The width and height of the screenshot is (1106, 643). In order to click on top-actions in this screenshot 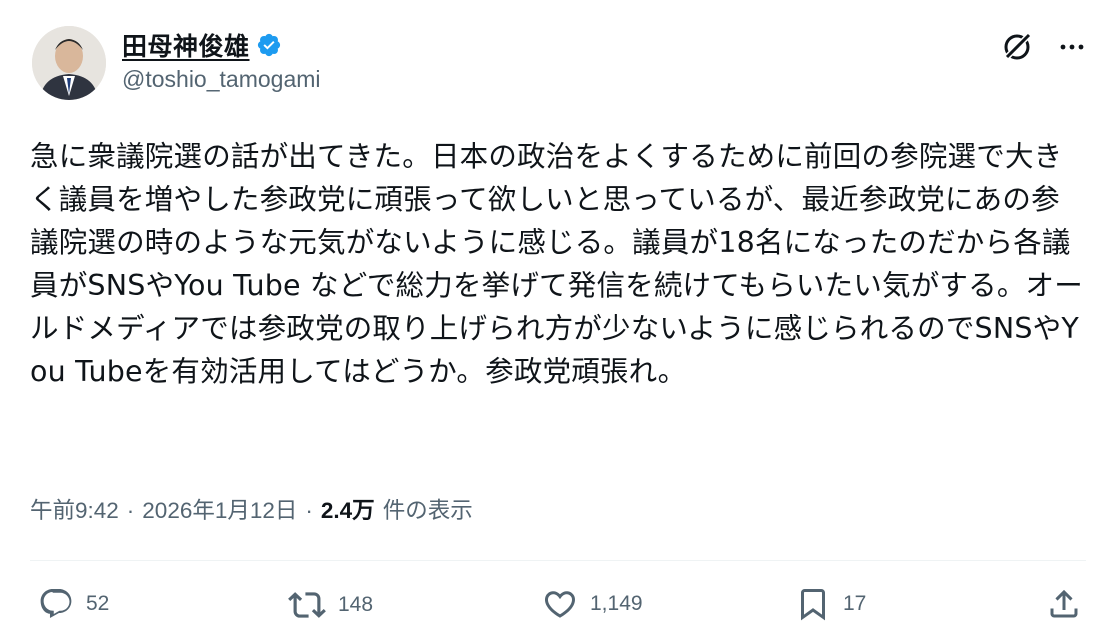, I will do `click(1043, 47)`.